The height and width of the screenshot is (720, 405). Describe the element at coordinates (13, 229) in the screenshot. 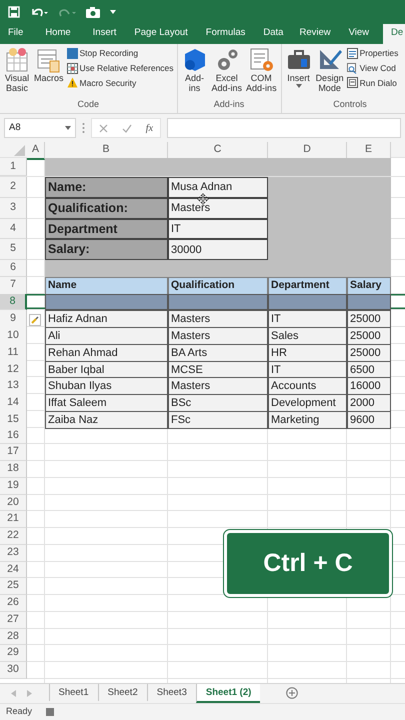

I see `row-header: 4` at that location.